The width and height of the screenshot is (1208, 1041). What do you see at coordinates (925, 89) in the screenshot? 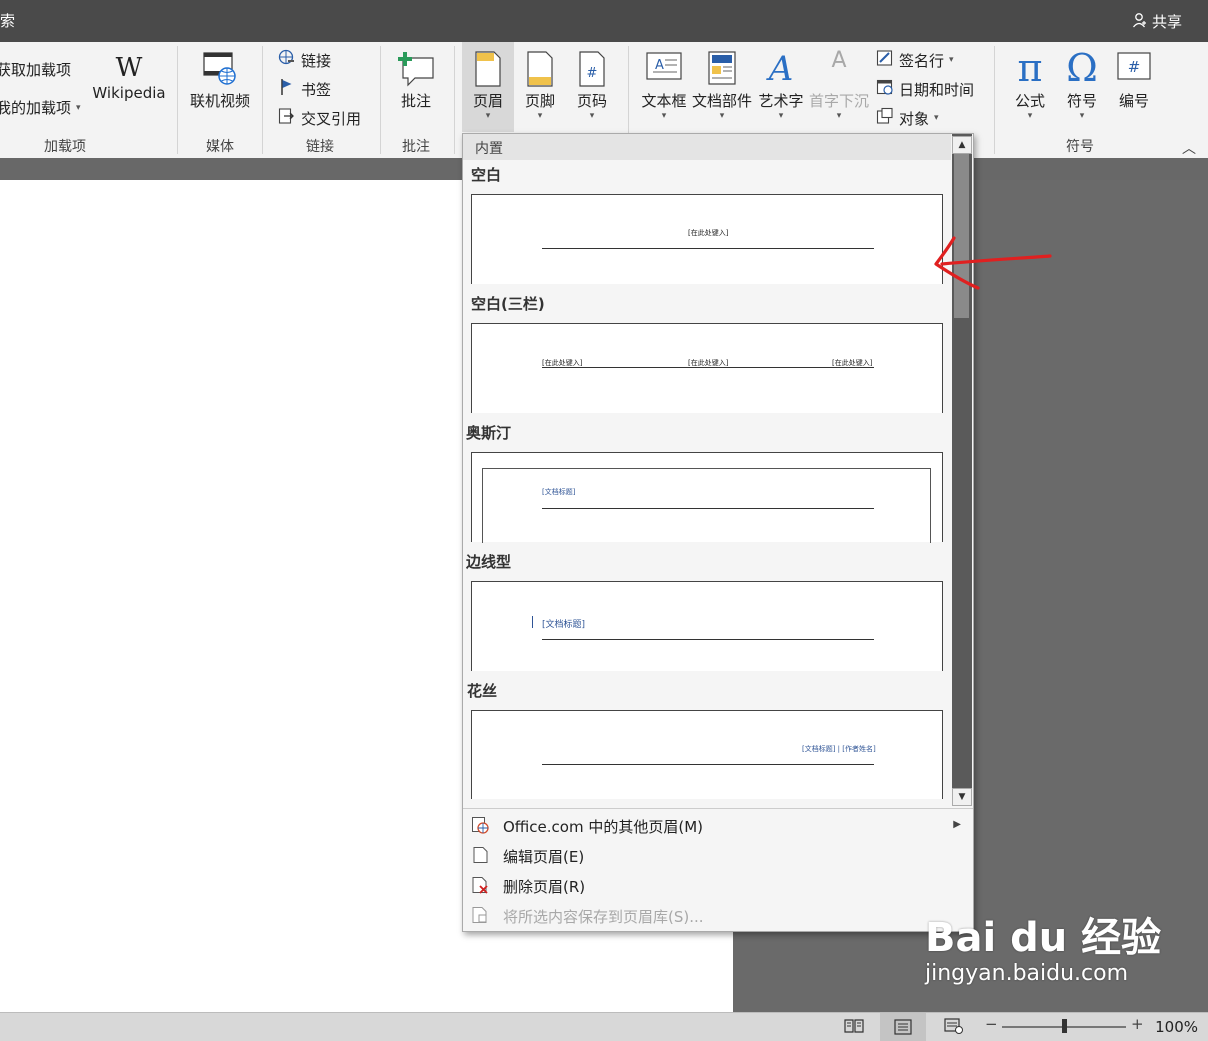
I see `date-time-button: 日期和时间` at bounding box center [925, 89].